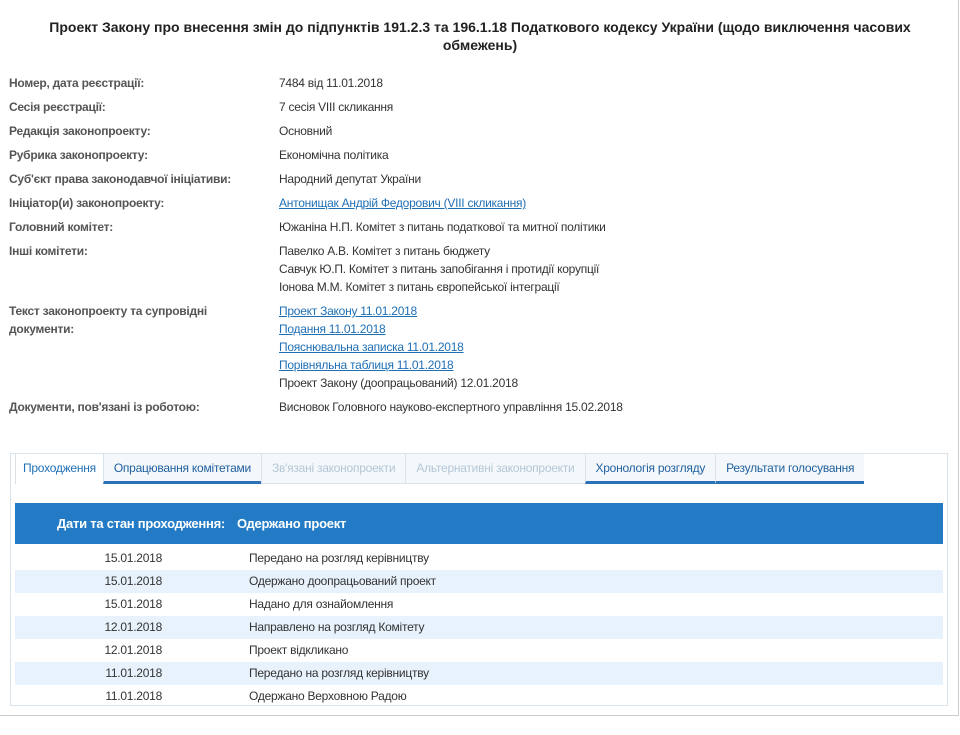 The width and height of the screenshot is (960, 735). What do you see at coordinates (256, 696) in the screenshot?
I see `table-row: 11.01.2018 Одержано Верховною Радою` at bounding box center [256, 696].